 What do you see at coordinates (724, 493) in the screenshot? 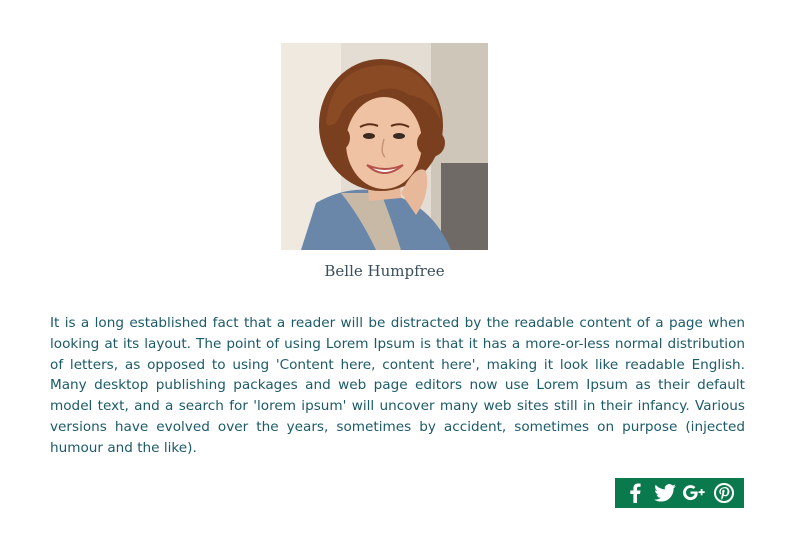
I see `pinterest-icon` at bounding box center [724, 493].